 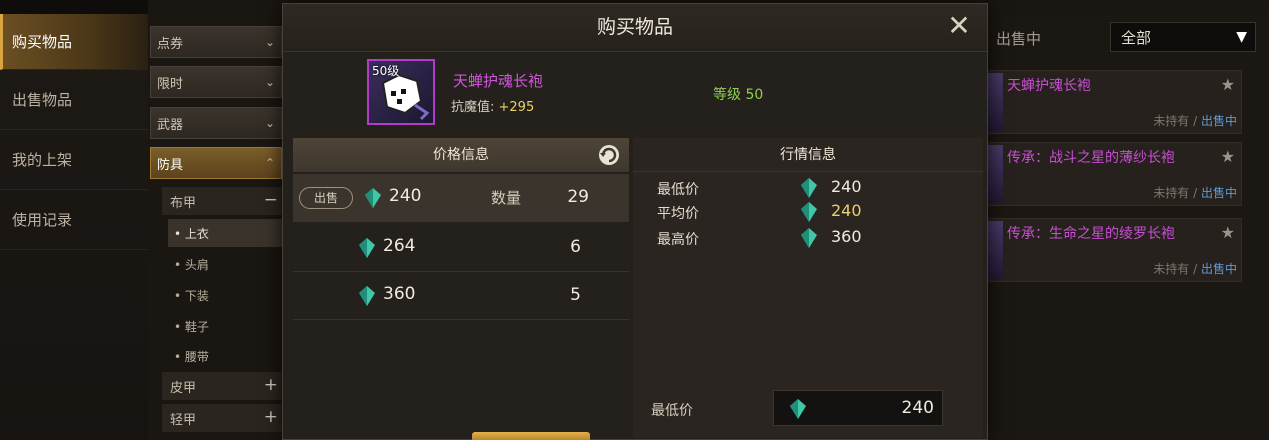 What do you see at coordinates (531, 436) in the screenshot?
I see `confirm-buy-button` at bounding box center [531, 436].